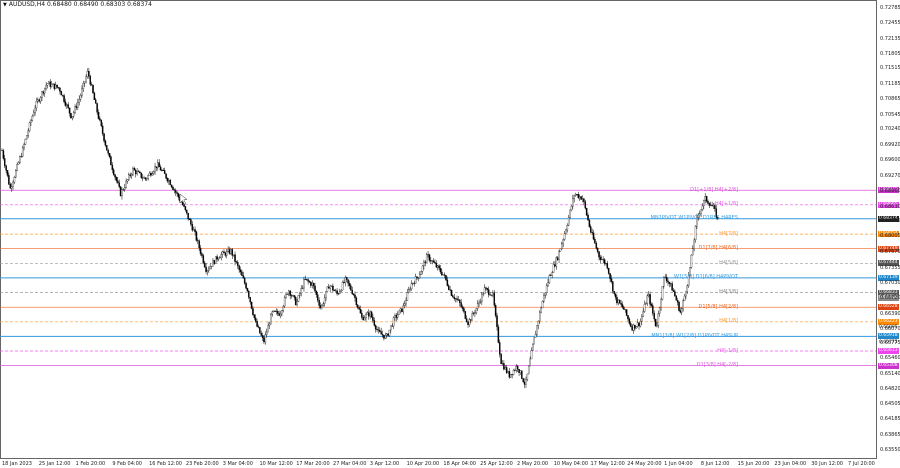 Image resolution: width=900 pixels, height=468 pixels. What do you see at coordinates (890, 283) in the screenshot?
I see `y-tick-label: 0.67030` at bounding box center [890, 283].